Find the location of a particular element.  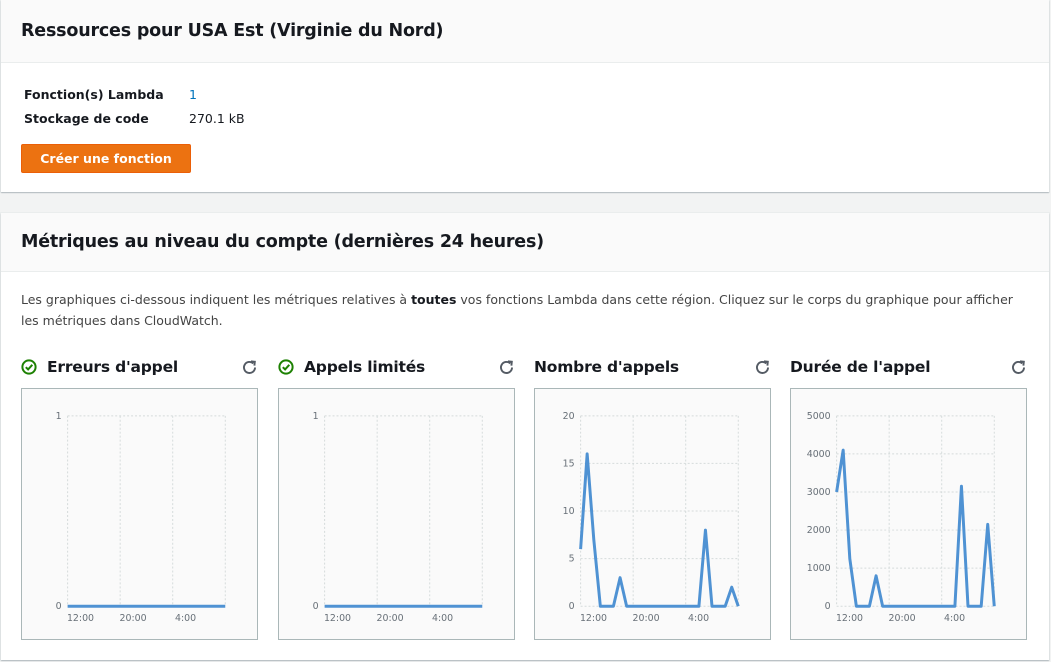

metric-header: Durée de l'appel is located at coordinates (908, 367).